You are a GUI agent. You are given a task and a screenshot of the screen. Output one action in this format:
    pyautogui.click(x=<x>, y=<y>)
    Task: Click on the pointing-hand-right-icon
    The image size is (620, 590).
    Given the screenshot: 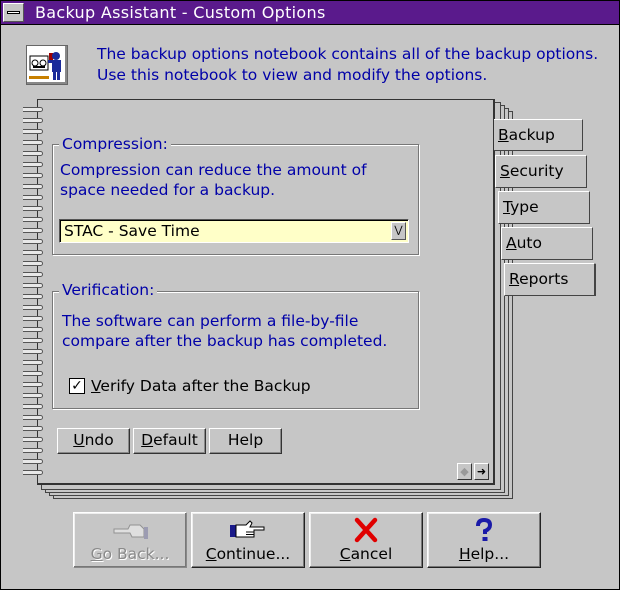 What is the action you would take?
    pyautogui.click(x=248, y=530)
    